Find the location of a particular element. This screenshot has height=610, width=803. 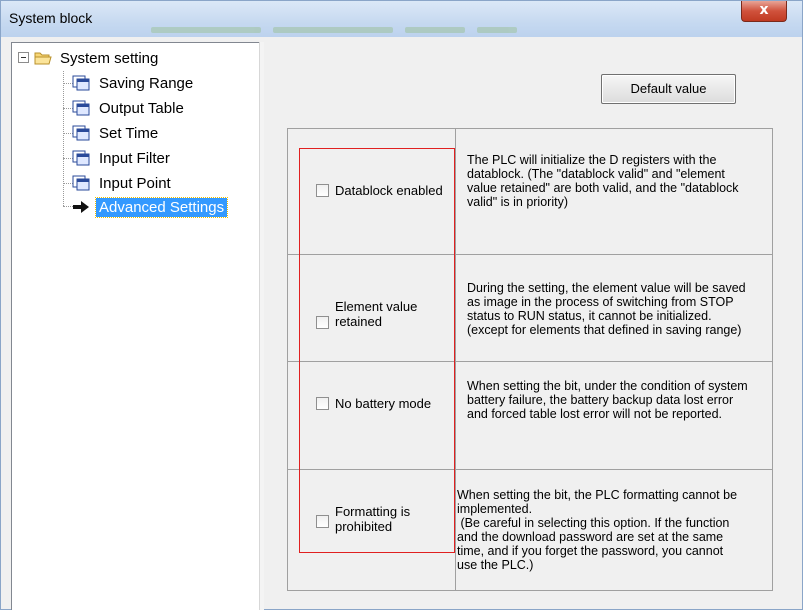

close-icon: x is located at coordinates (764, 10).